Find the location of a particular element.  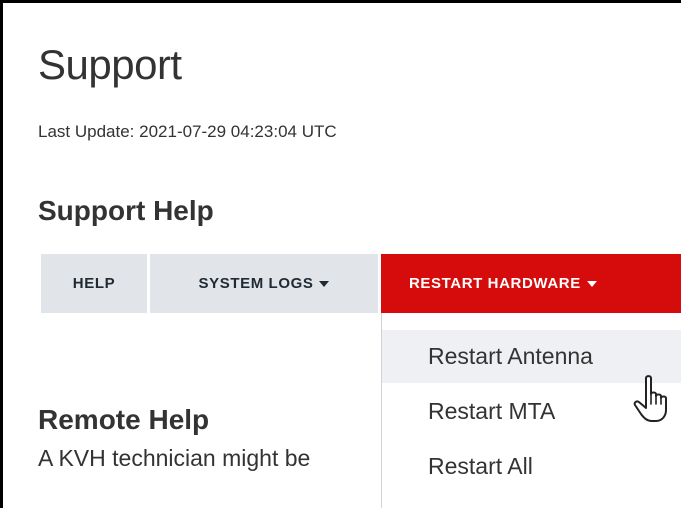

menu-item-label: Restart Antenna is located at coordinates (510, 356).